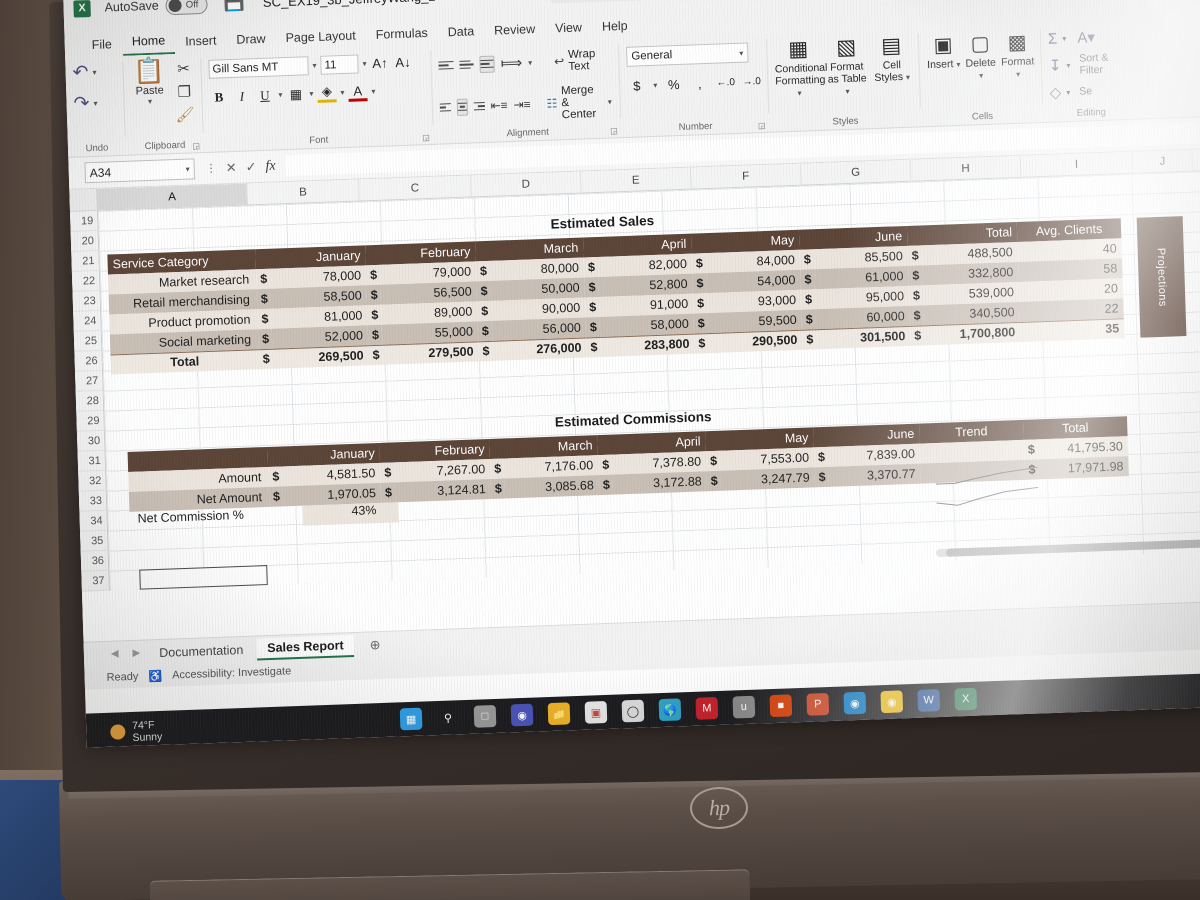 The height and width of the screenshot is (900, 1200). What do you see at coordinates (94, 561) in the screenshot?
I see `row-header: 36` at bounding box center [94, 561].